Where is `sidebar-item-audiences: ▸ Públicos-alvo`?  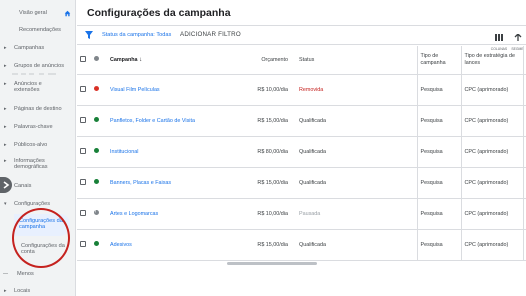
sidebar-item-audiences: ▸ Públicos-alvo is located at coordinates (38, 145).